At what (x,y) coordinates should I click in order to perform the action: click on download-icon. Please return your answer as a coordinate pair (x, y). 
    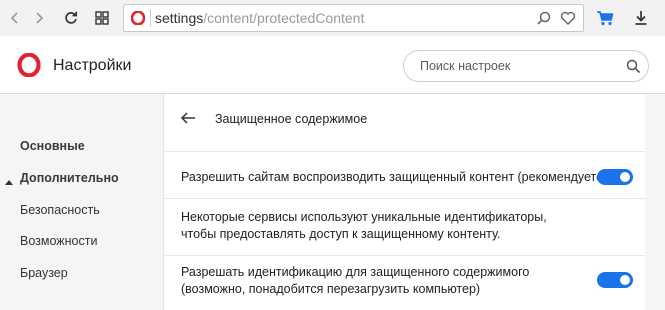
    Looking at the image, I should click on (641, 18).